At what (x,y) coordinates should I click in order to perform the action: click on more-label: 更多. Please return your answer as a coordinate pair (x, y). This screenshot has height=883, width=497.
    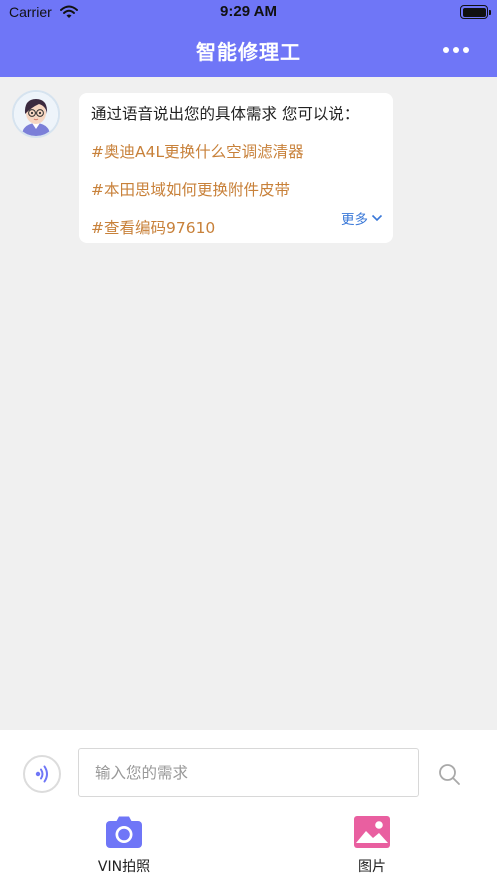
    Looking at the image, I should click on (354, 220).